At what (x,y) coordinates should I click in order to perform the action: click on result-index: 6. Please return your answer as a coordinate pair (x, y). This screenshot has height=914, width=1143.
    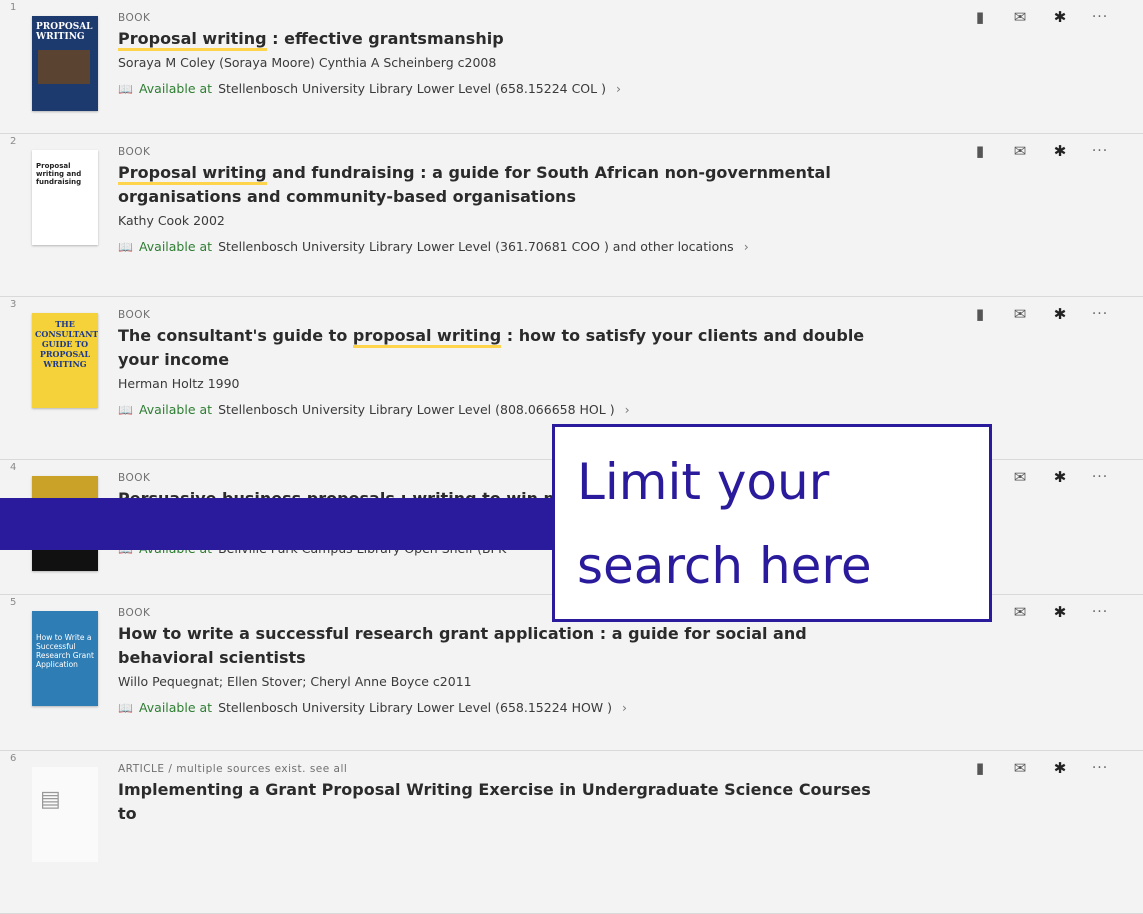
    Looking at the image, I should click on (13, 758).